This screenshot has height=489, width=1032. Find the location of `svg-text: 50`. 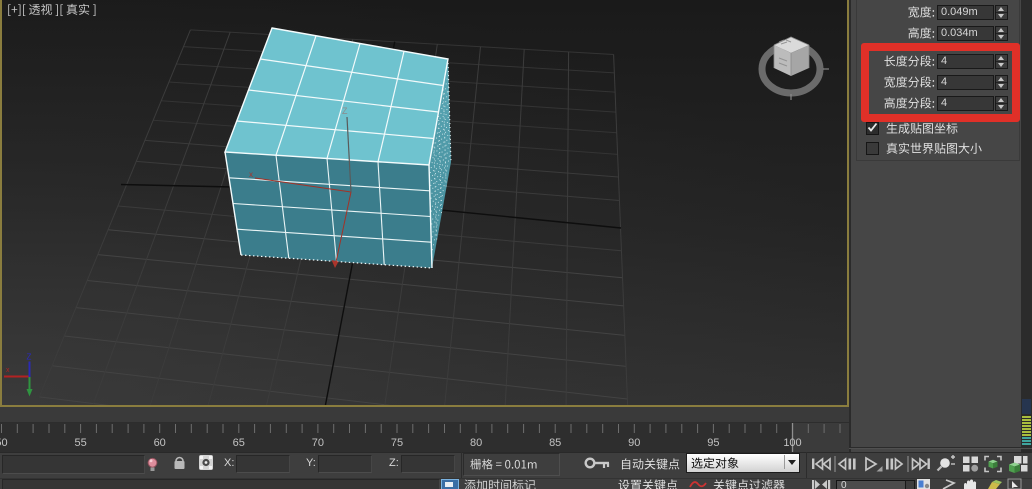

svg-text: 50 is located at coordinates (4, 443).